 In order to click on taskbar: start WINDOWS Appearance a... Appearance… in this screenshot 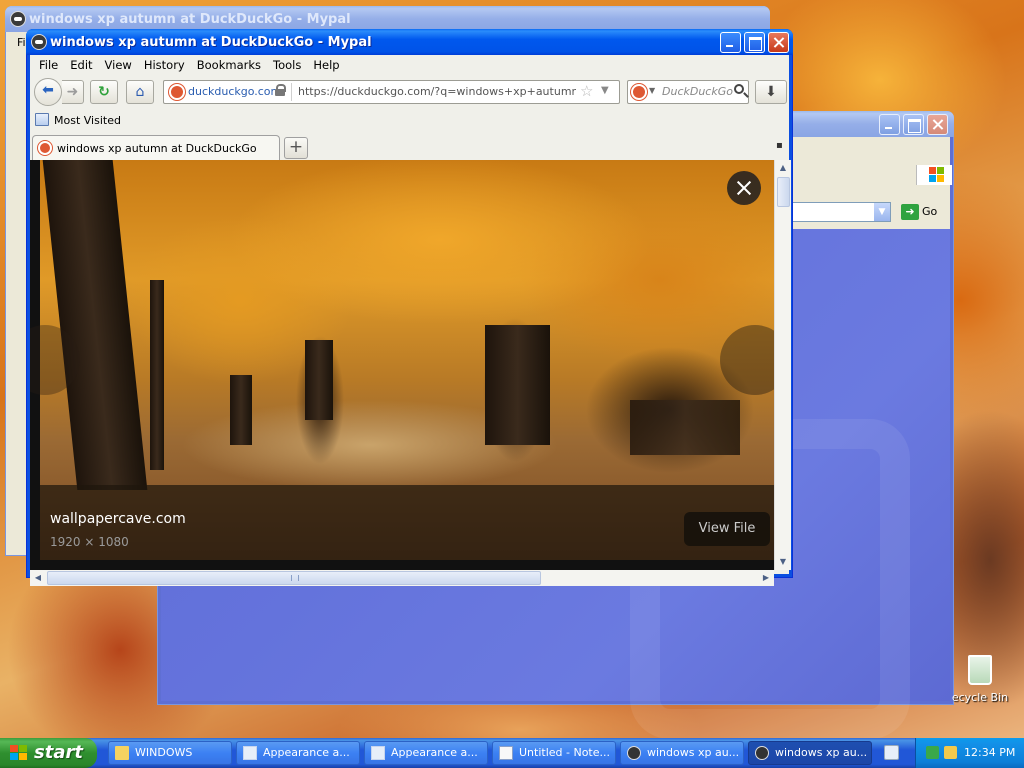, I will do `click(512, 753)`.